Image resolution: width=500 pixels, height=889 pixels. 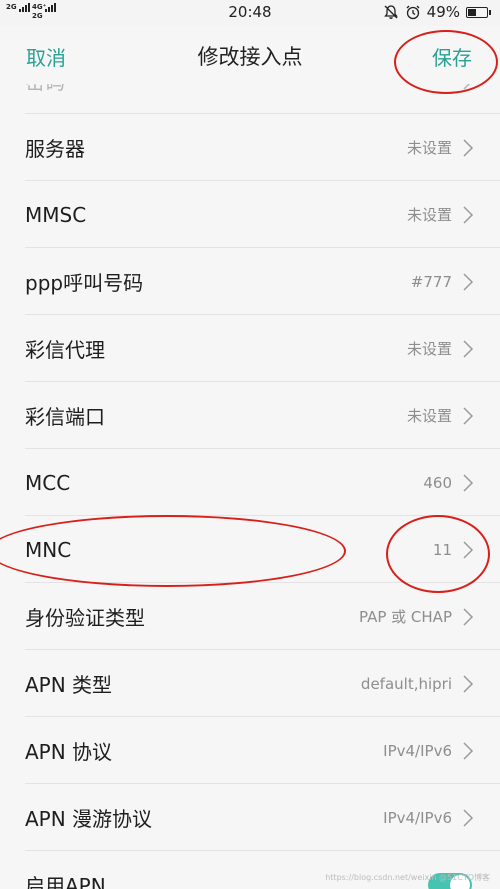 What do you see at coordinates (48, 549) in the screenshot?
I see `setting-label: MNC` at bounding box center [48, 549].